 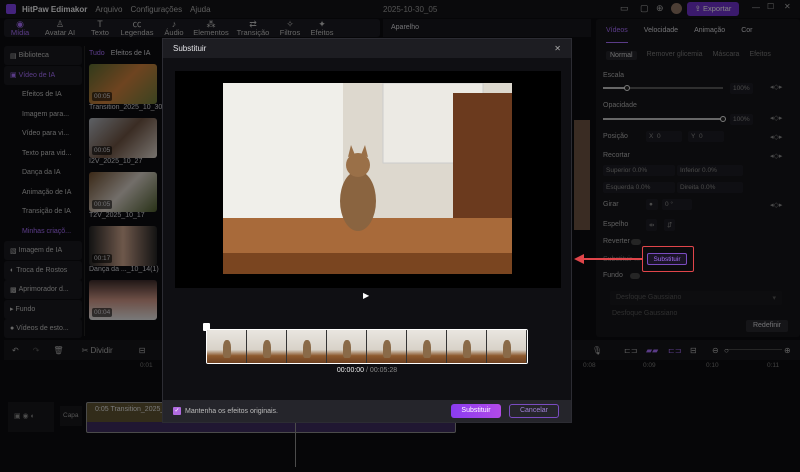 I want to click on fit-icon: ⊟, so click(x=693, y=350).